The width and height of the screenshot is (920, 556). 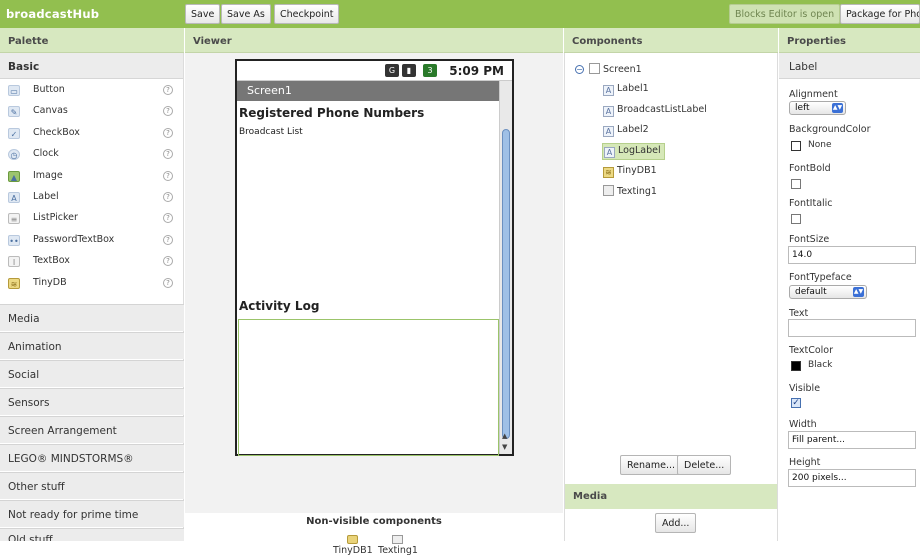 I want to click on save-as-button: Save As, so click(x=246, y=14).